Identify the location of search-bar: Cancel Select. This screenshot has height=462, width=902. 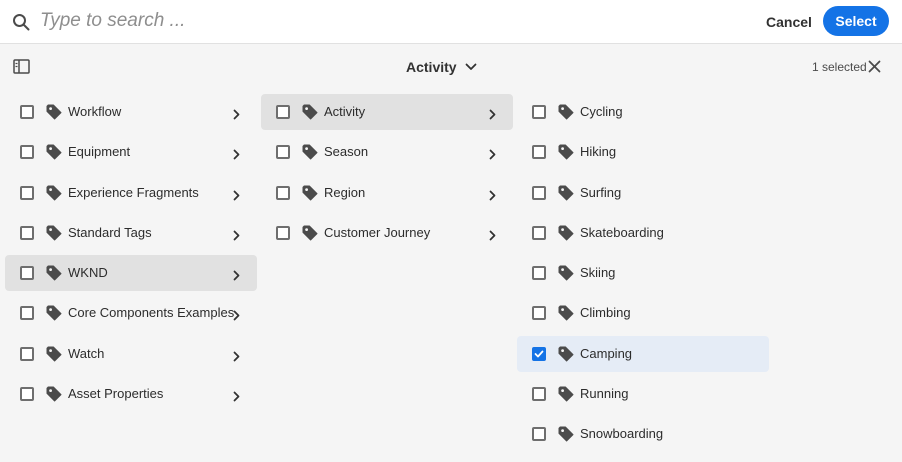
(451, 22).